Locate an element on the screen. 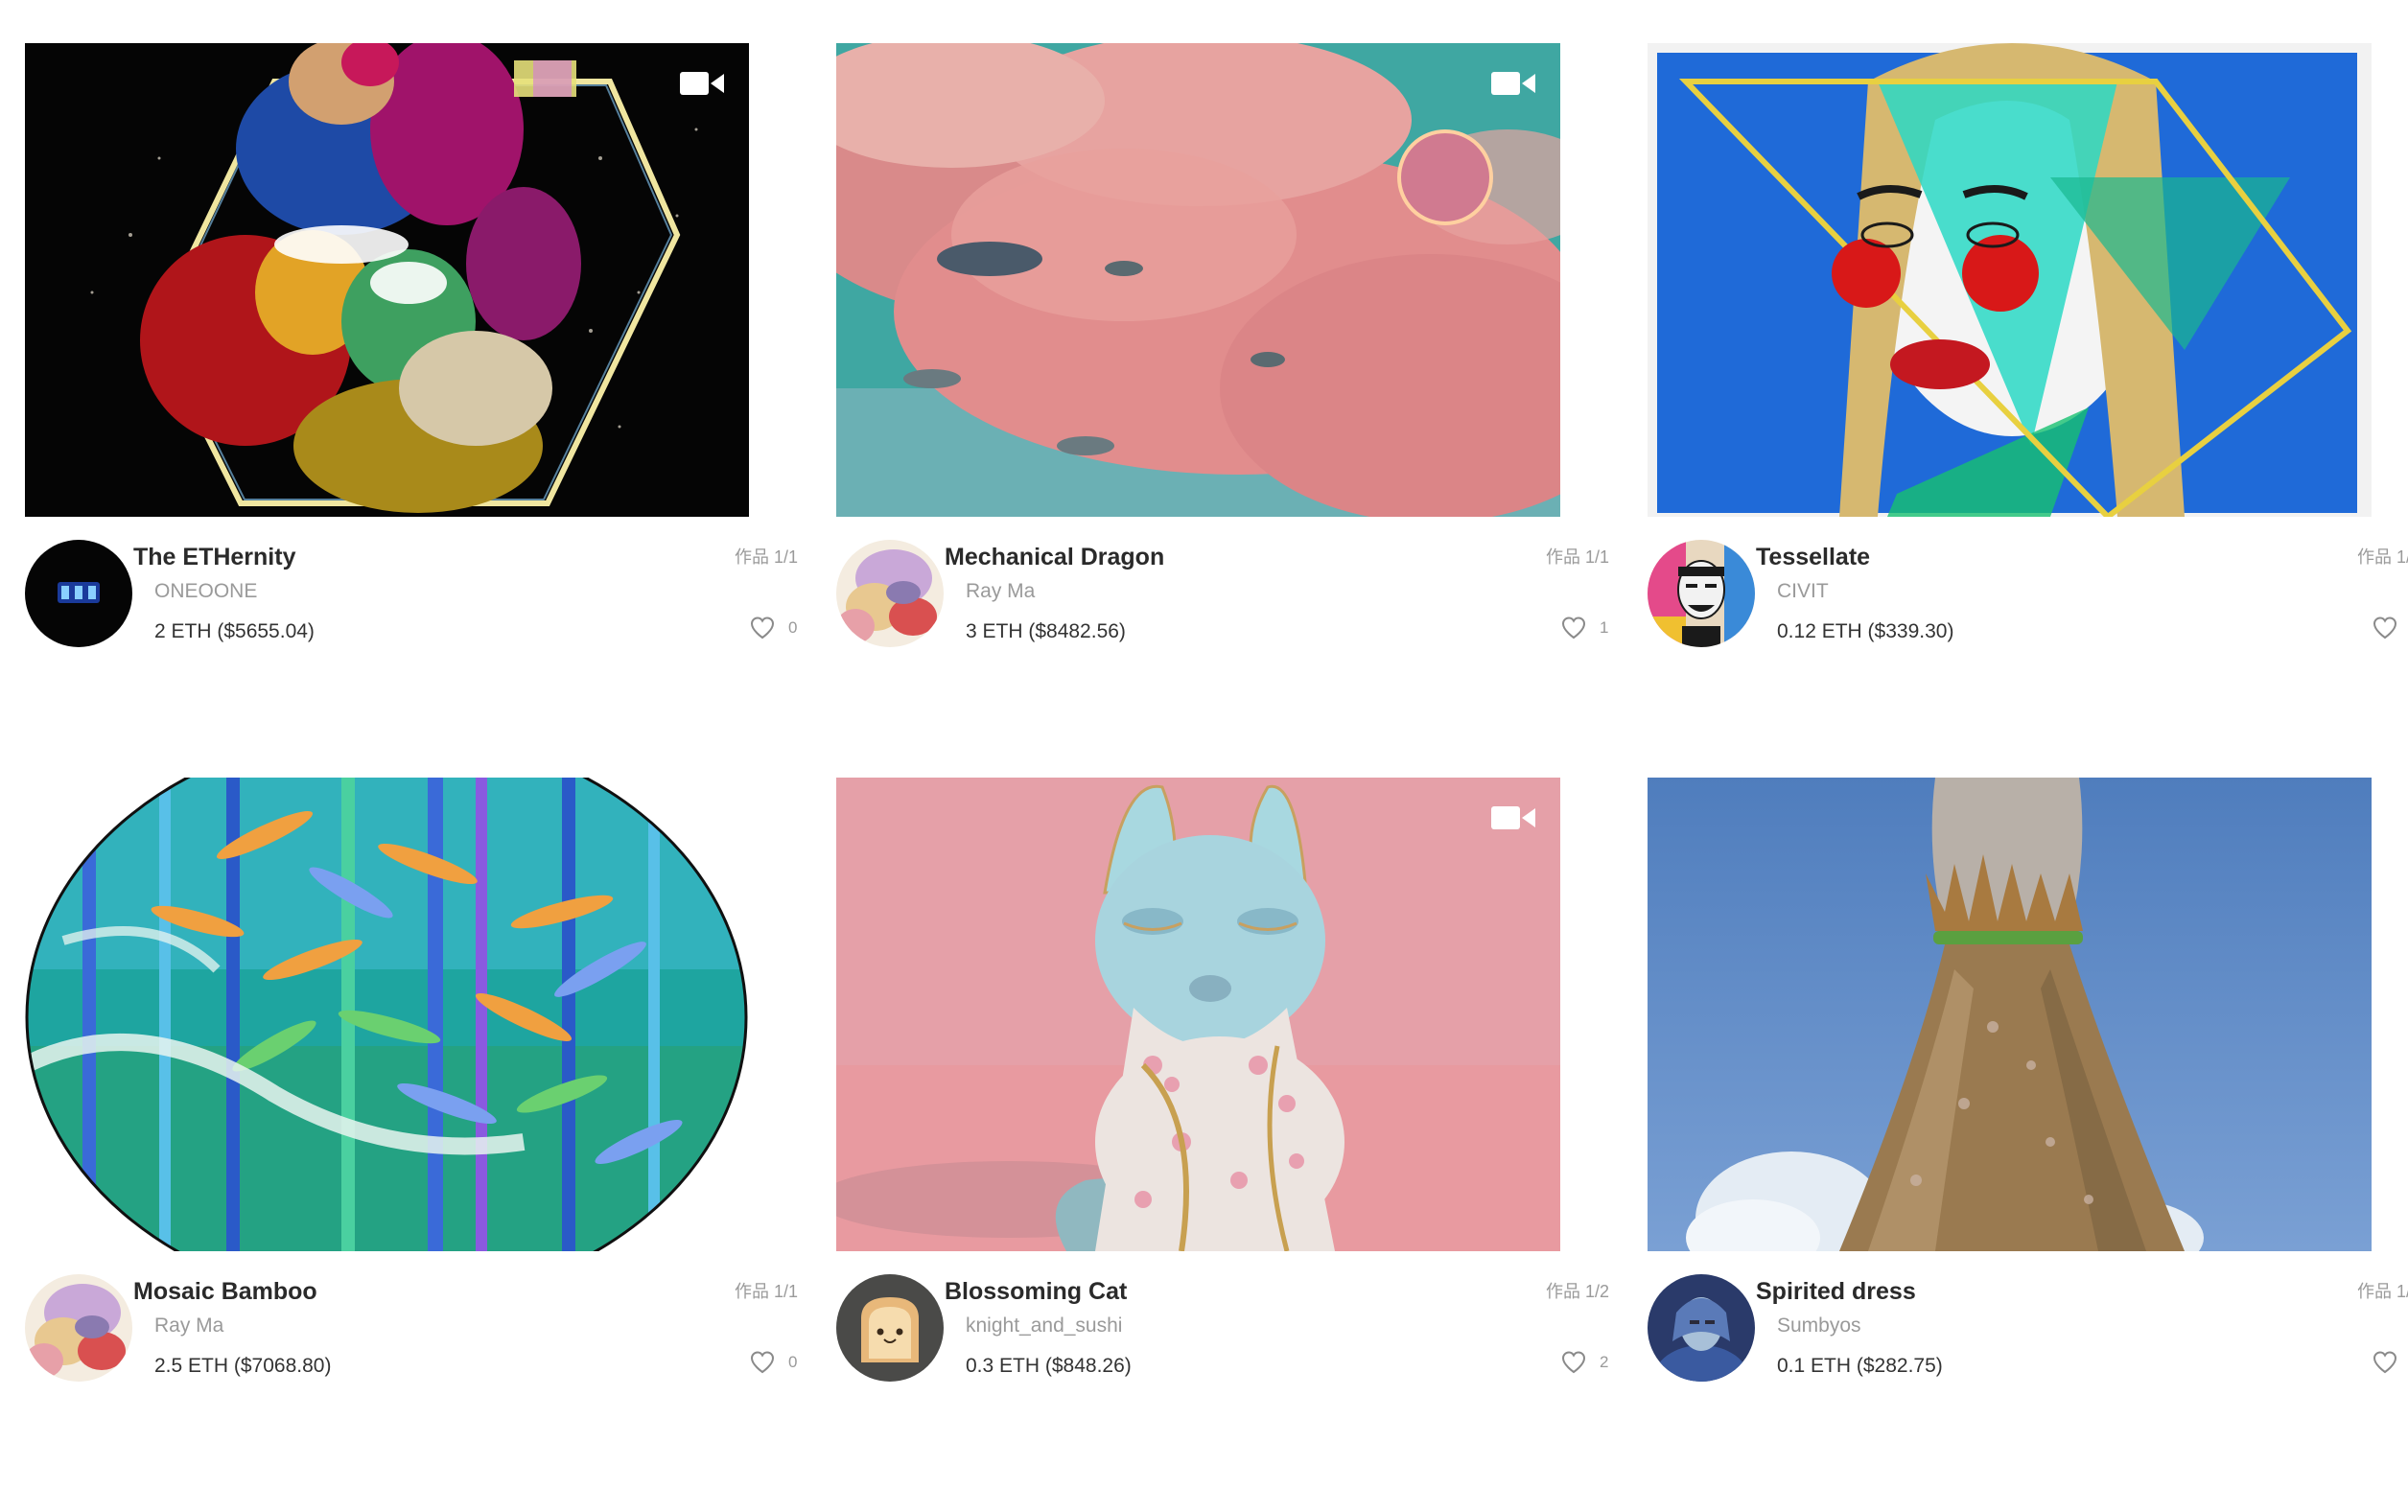  edition-label: 作品 1/2 is located at coordinates (1577, 1291).